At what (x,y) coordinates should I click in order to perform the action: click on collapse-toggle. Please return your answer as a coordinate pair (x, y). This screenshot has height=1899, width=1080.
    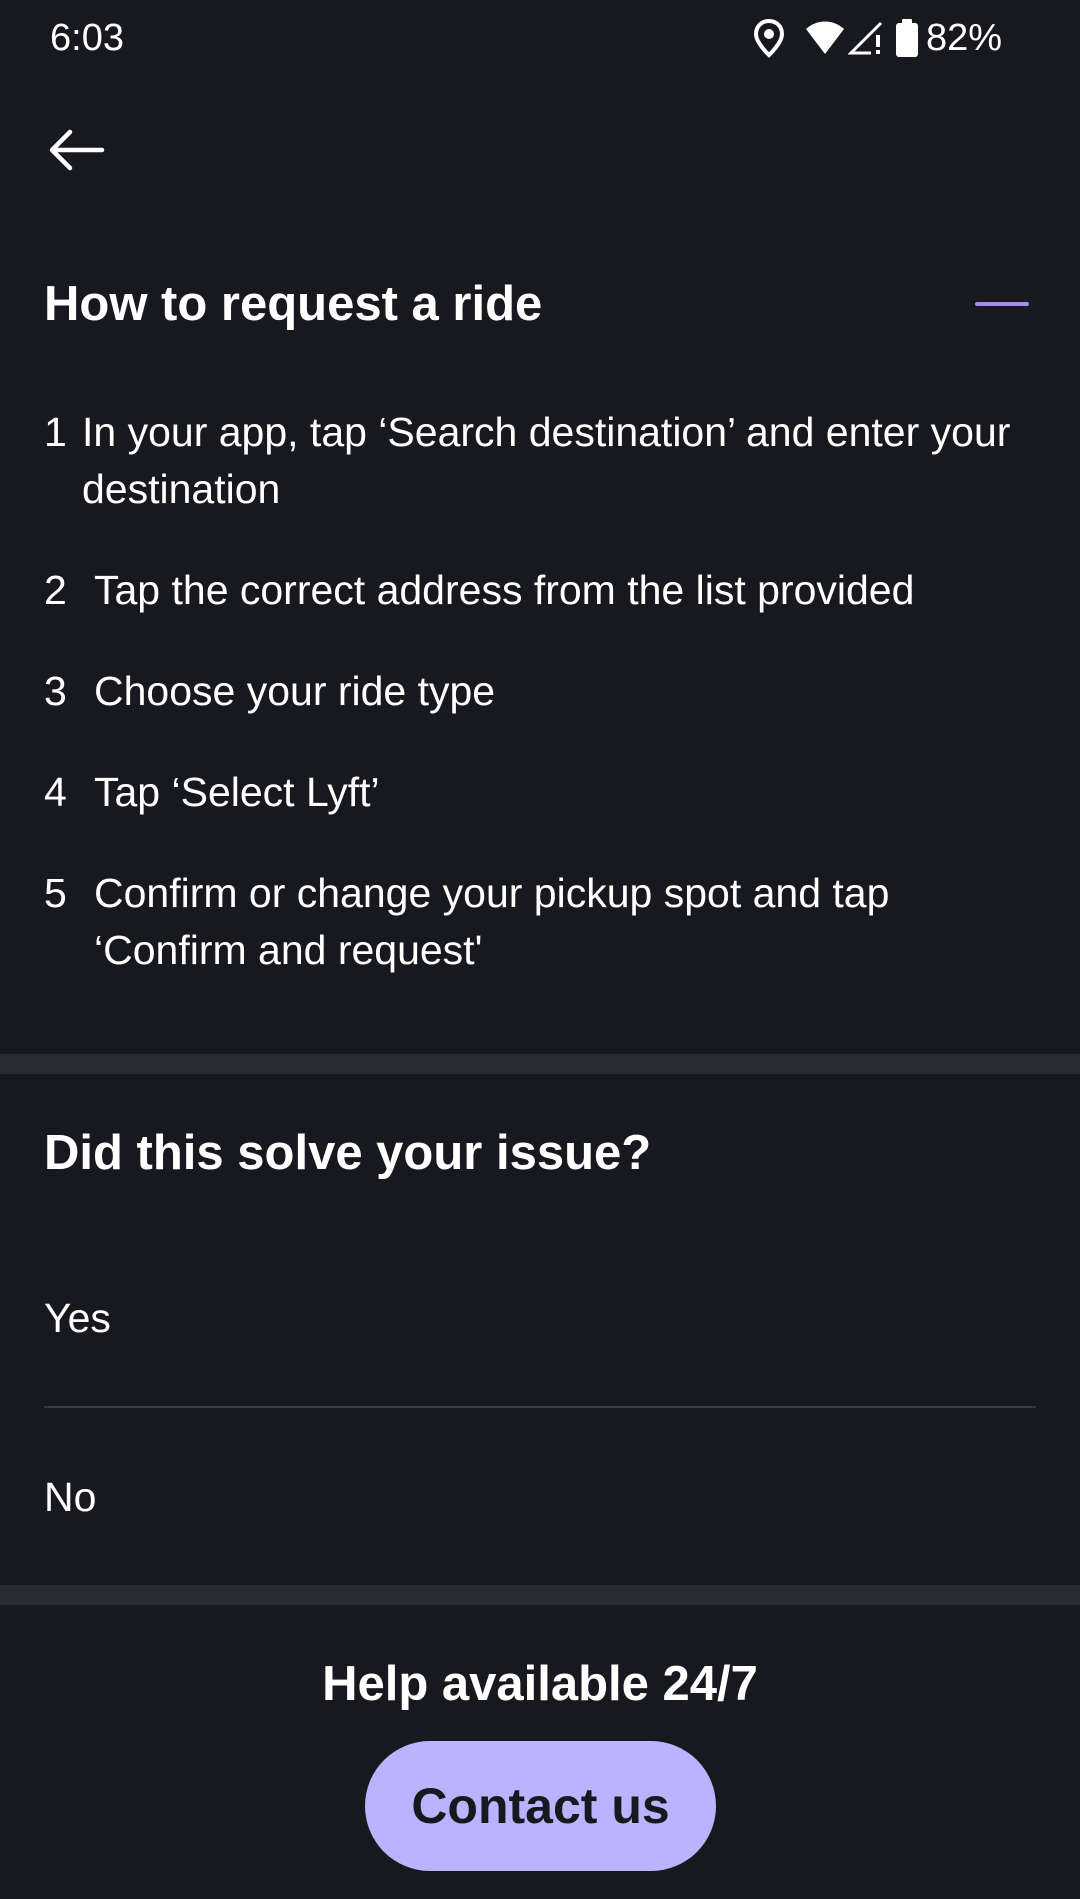
    Looking at the image, I should click on (998, 304).